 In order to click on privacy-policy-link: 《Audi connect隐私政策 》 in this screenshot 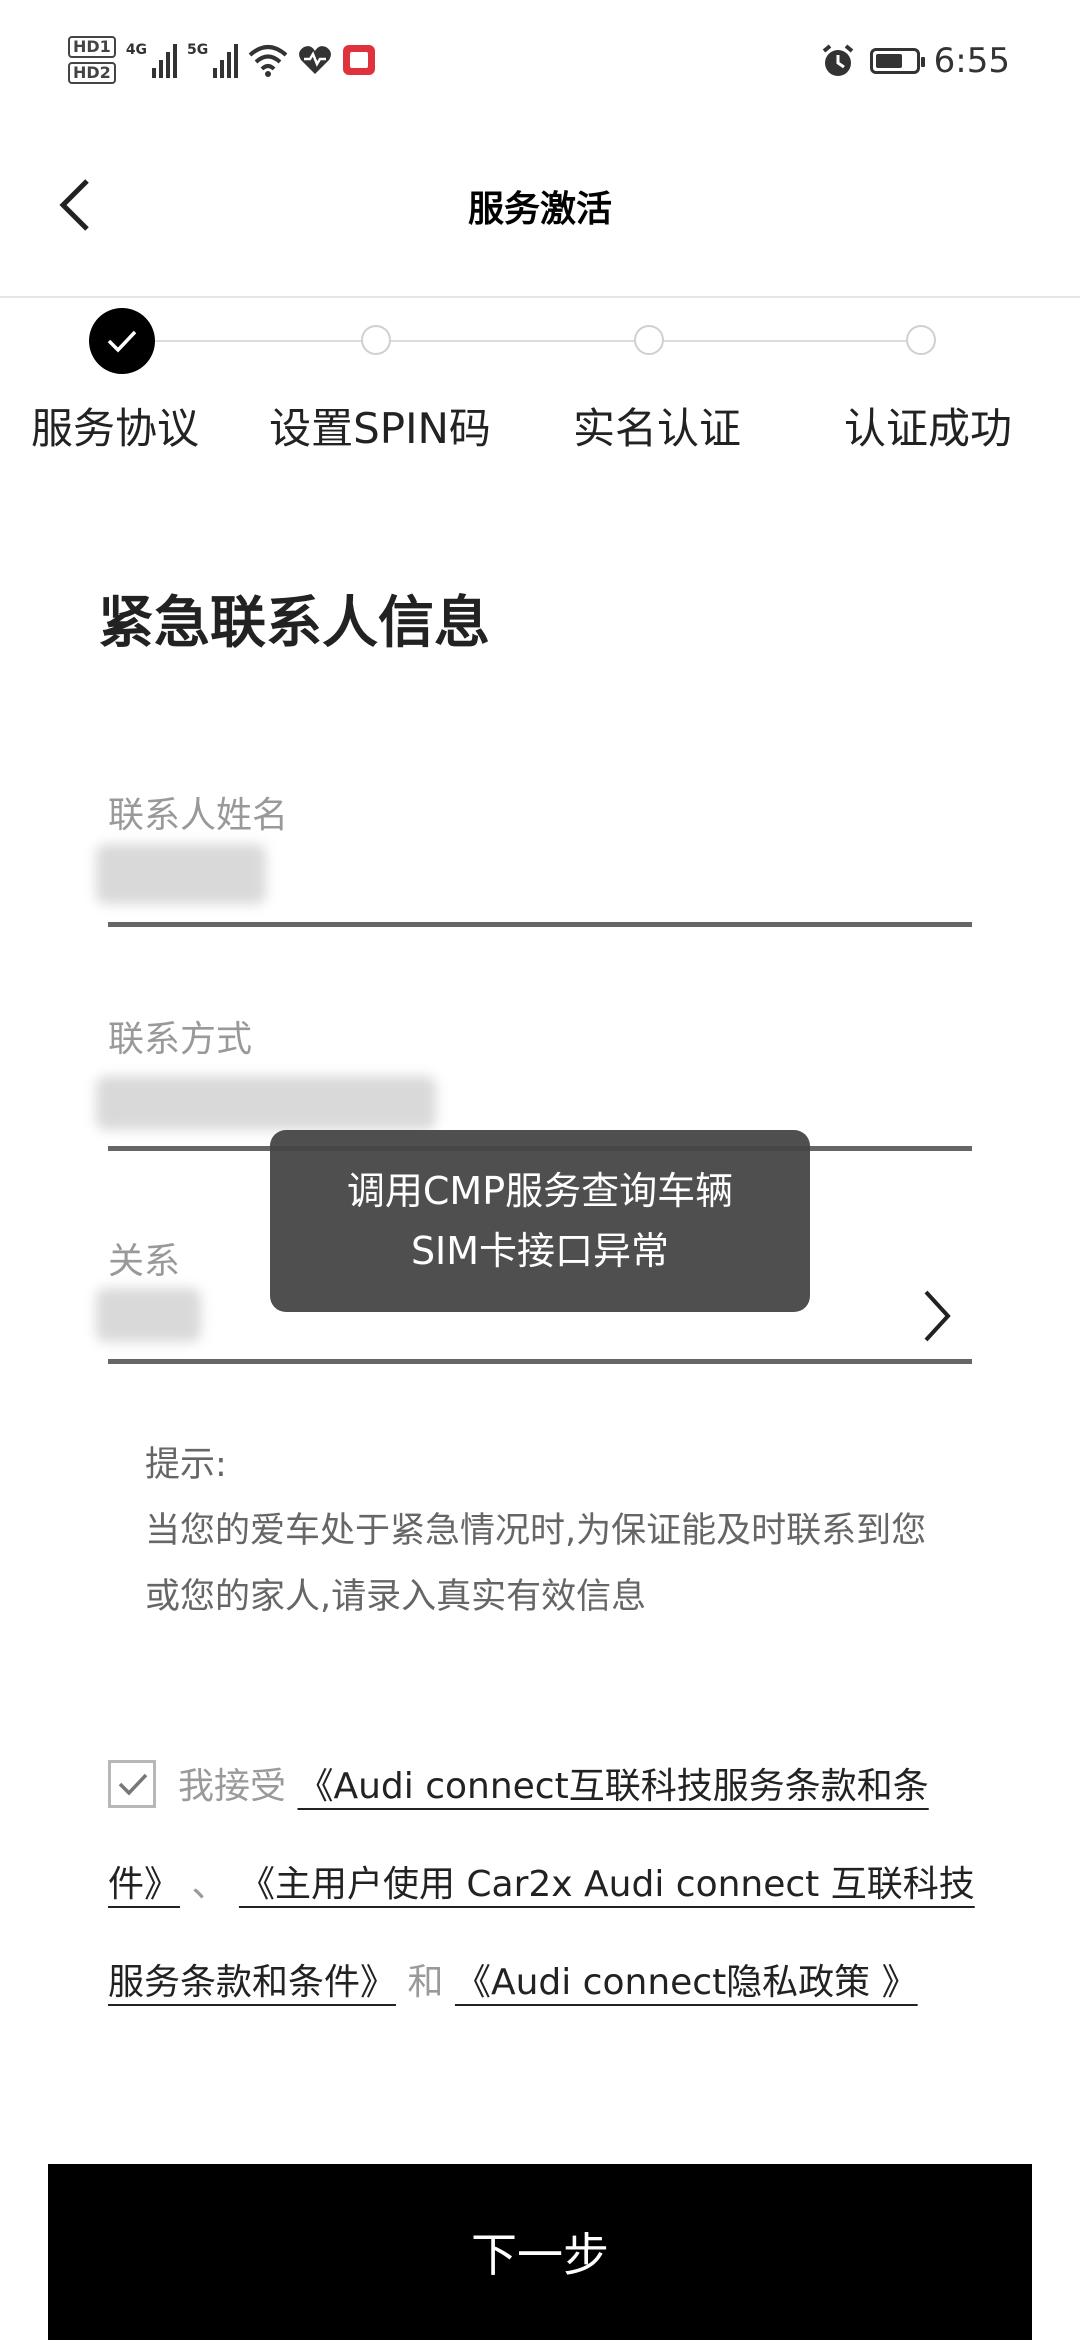, I will do `click(686, 1982)`.